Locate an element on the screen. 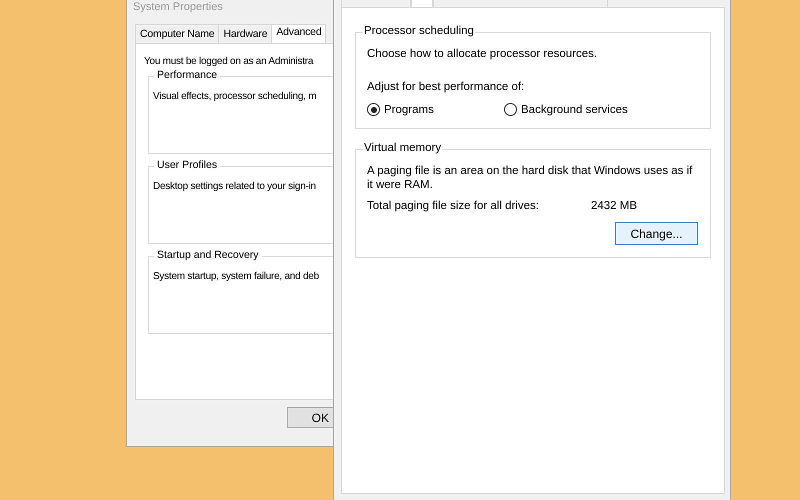 Image resolution: width=800 pixels, height=500 pixels. group-description: A paging file is an area on the hard disk that Windows uses as if it were RAM. is located at coordinates (530, 178).